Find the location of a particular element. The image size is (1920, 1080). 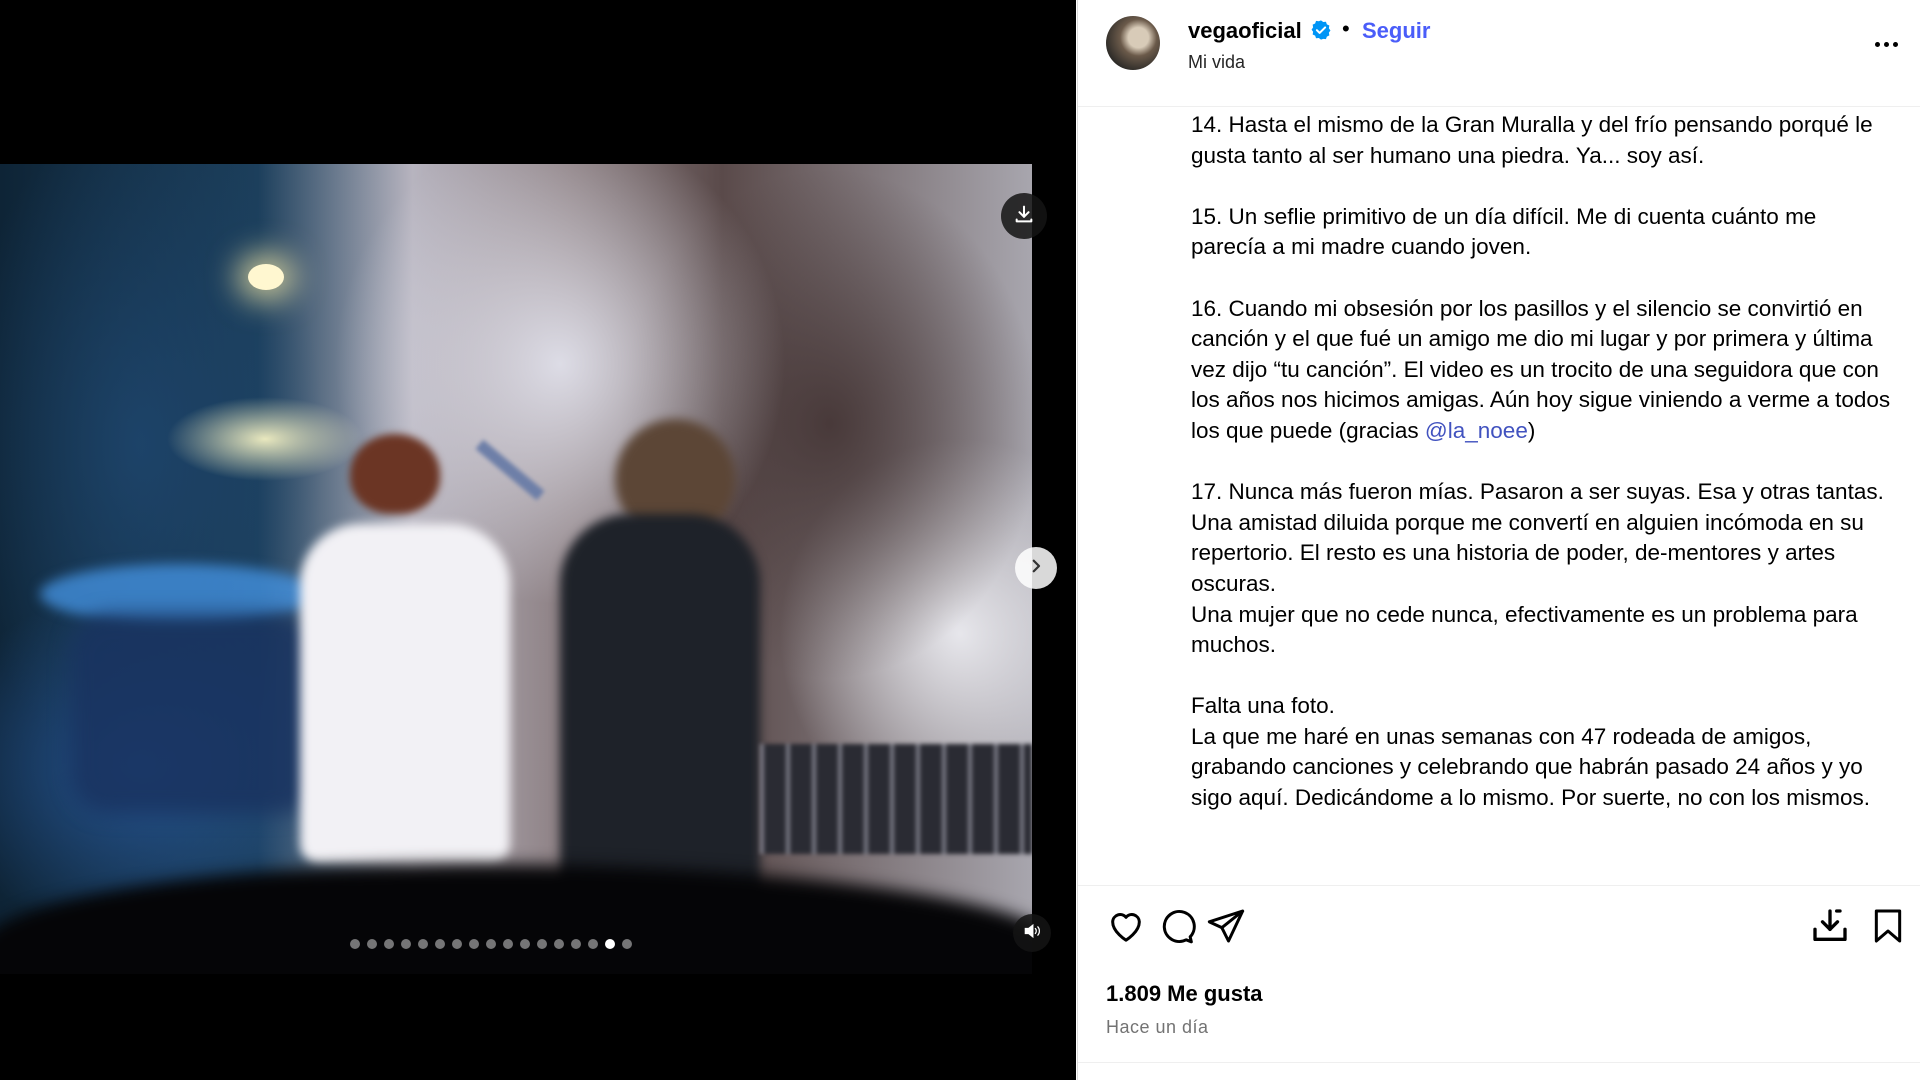

bookmark-icon is located at coordinates (1888, 928).